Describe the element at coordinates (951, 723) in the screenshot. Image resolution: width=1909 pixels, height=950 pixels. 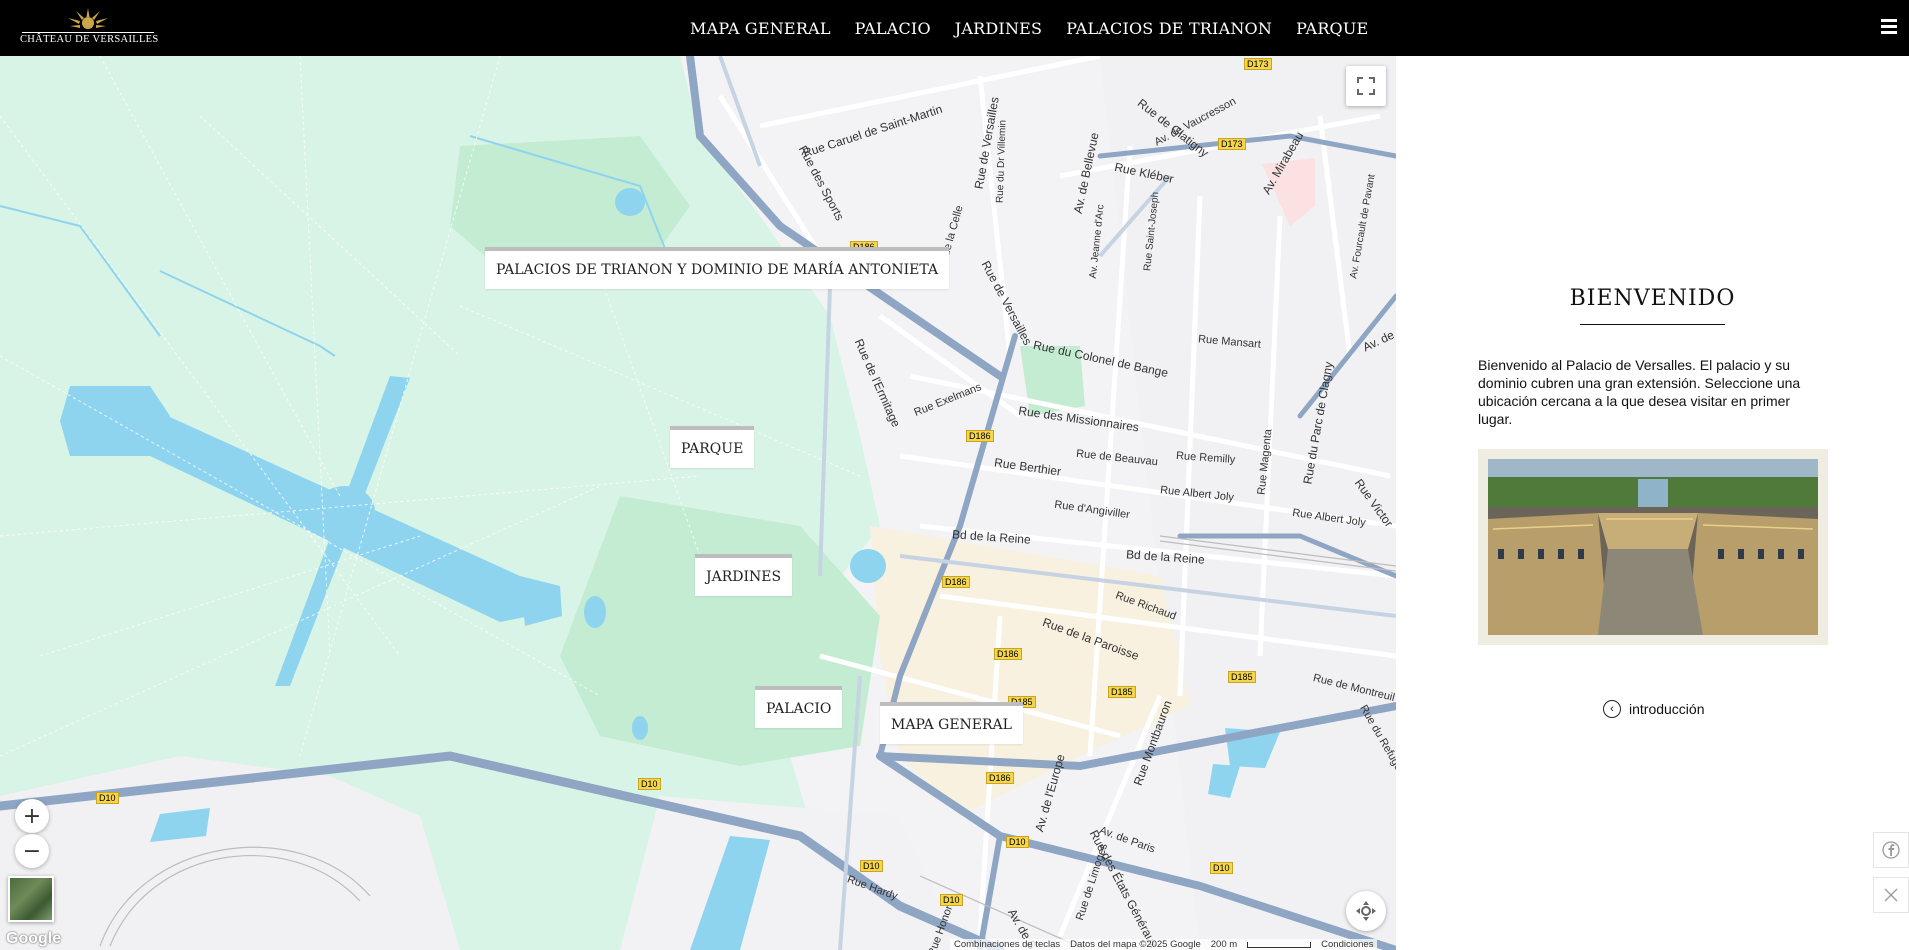
I see `poi-label-mapa-general: MAPA GENERAL` at that location.